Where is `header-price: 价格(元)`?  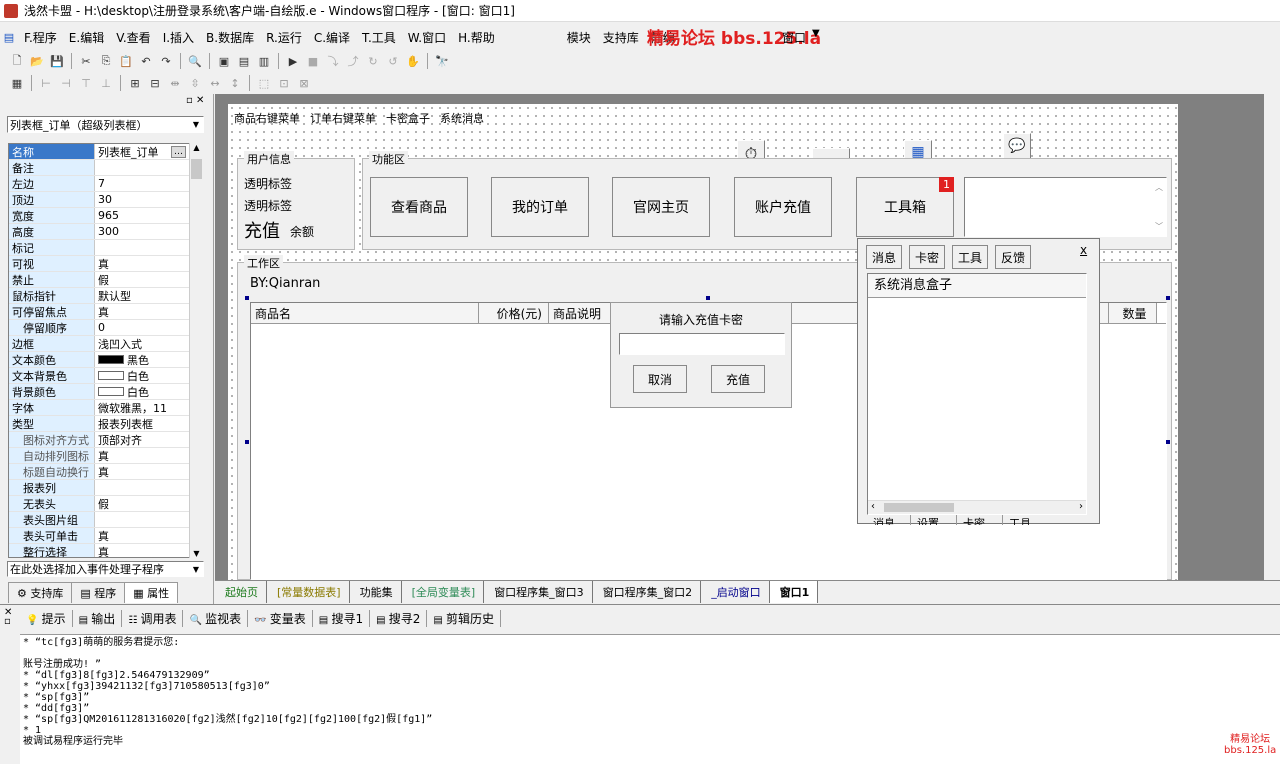 header-price: 价格(元) is located at coordinates (514, 313).